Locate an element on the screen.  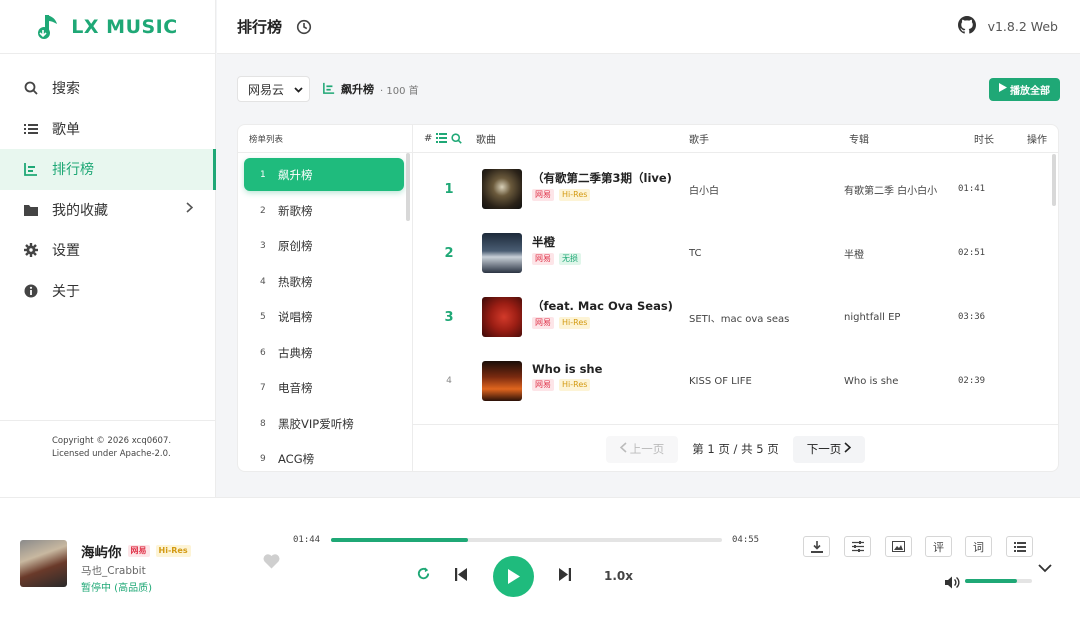
song-title: Who is she is located at coordinates (567, 369).